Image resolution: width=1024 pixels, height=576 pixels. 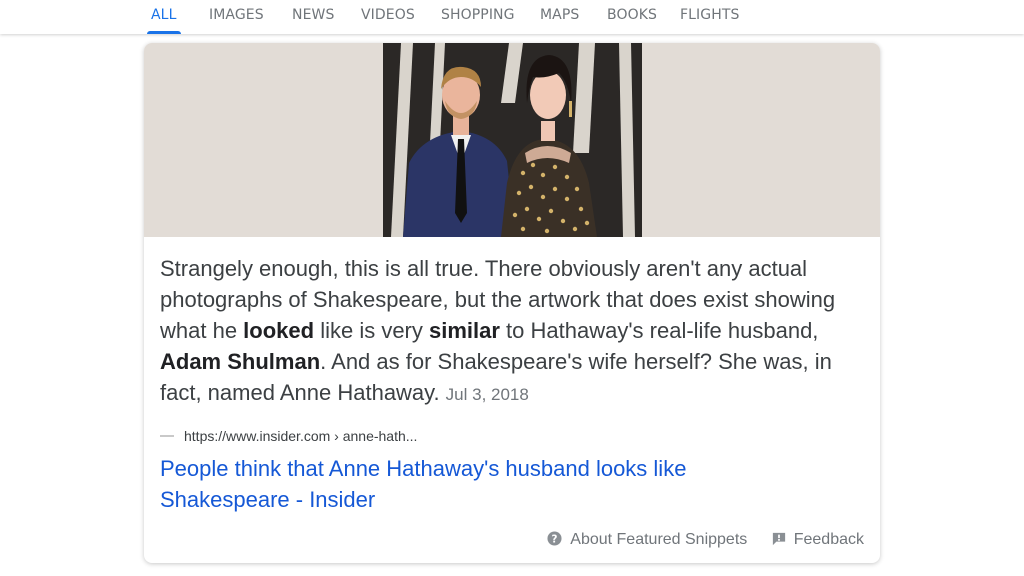 I want to click on snippet-footer: ? About Featured Snippets Feedback, so click(x=705, y=541).